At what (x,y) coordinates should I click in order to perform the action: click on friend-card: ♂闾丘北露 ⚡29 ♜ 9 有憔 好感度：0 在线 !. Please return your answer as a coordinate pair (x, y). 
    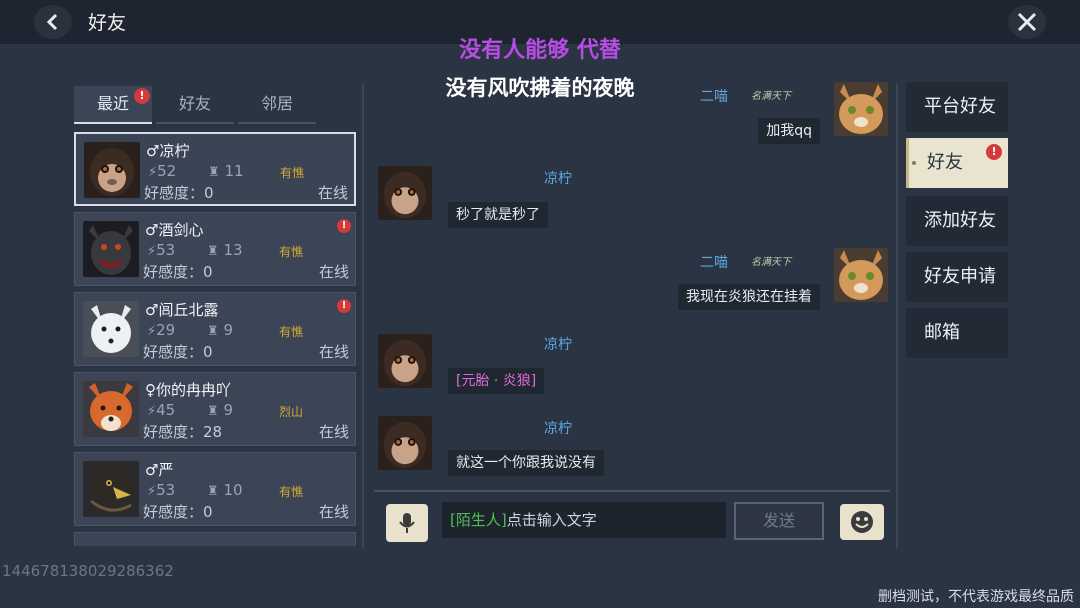
    Looking at the image, I should click on (215, 329).